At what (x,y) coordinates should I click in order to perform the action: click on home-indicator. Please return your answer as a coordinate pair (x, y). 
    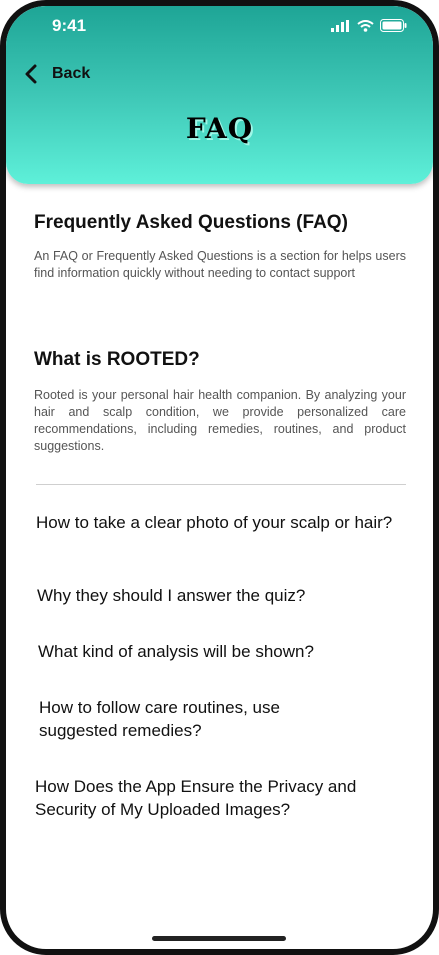
    Looking at the image, I should click on (219, 938).